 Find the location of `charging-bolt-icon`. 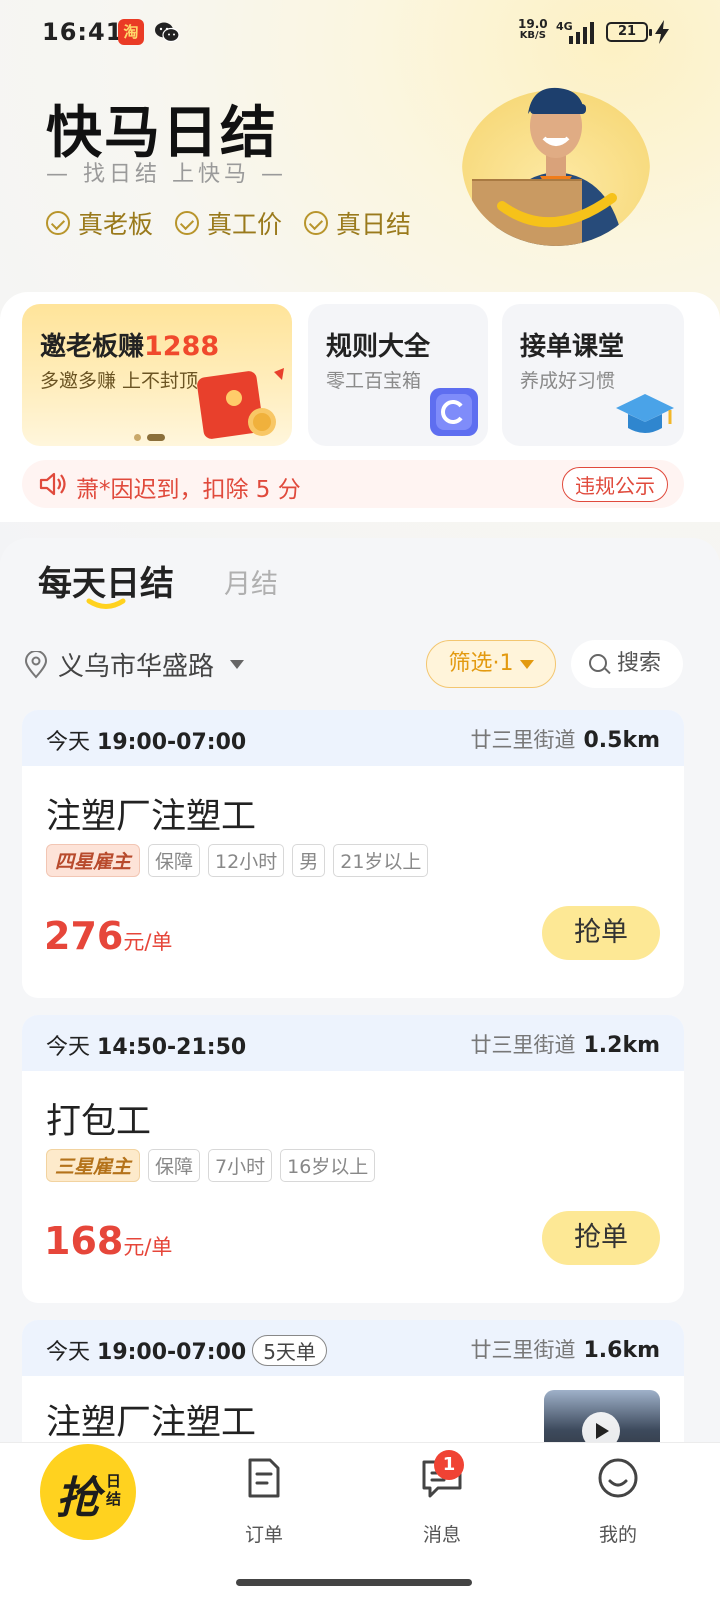

charging-bolt-icon is located at coordinates (662, 32).